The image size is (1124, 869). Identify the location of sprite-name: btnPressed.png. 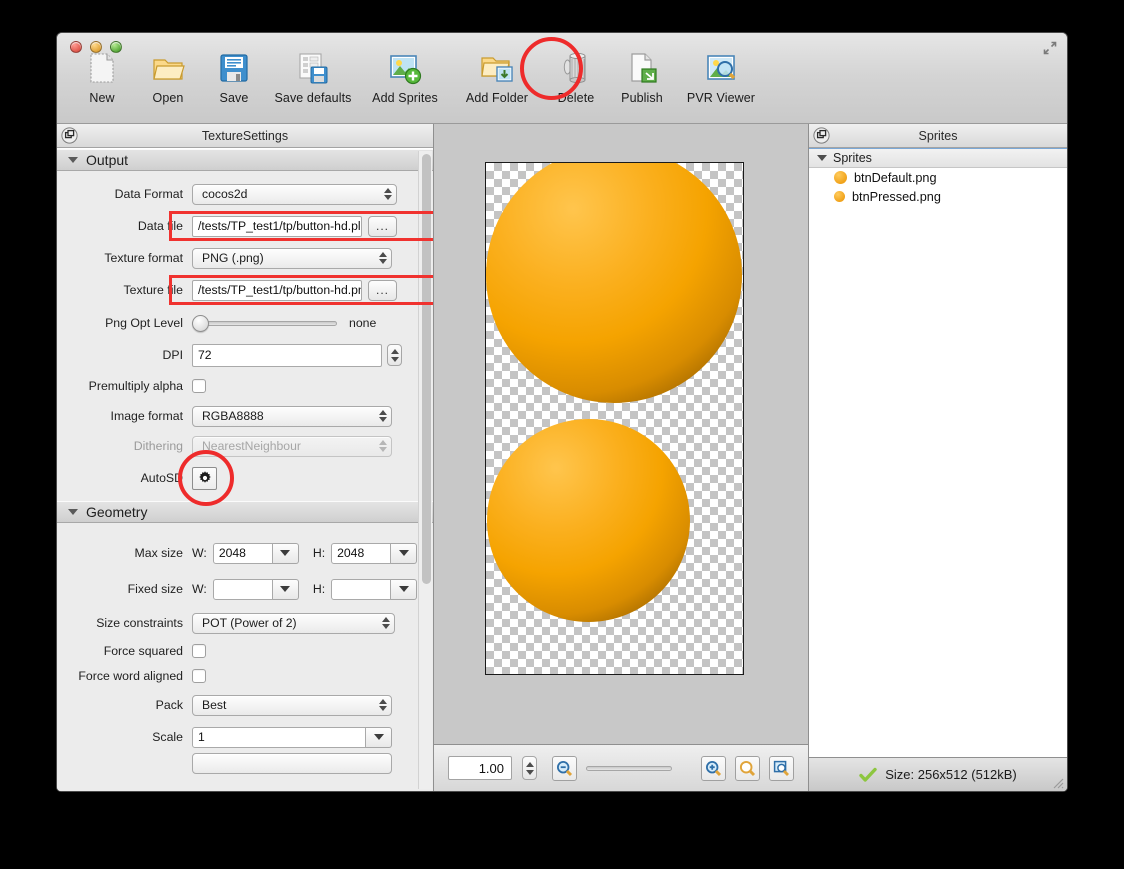
(896, 196).